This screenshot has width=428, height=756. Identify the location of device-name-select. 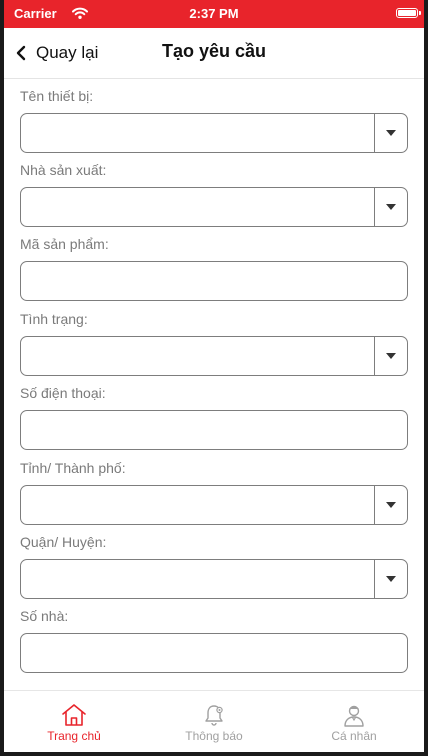
(214, 133).